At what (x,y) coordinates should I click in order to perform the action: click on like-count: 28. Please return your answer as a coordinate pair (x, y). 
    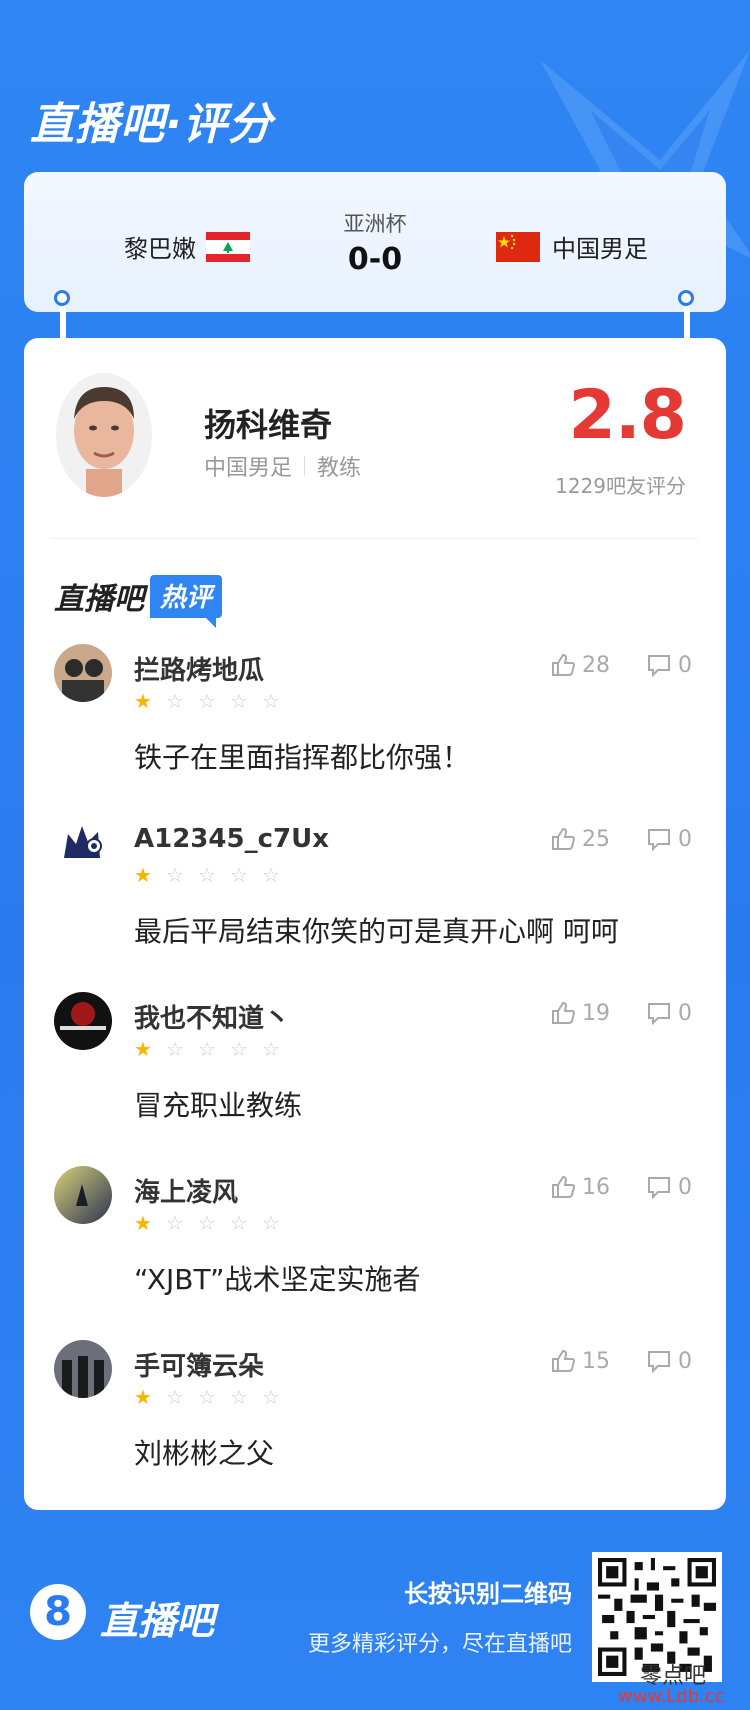
    Looking at the image, I should click on (596, 665).